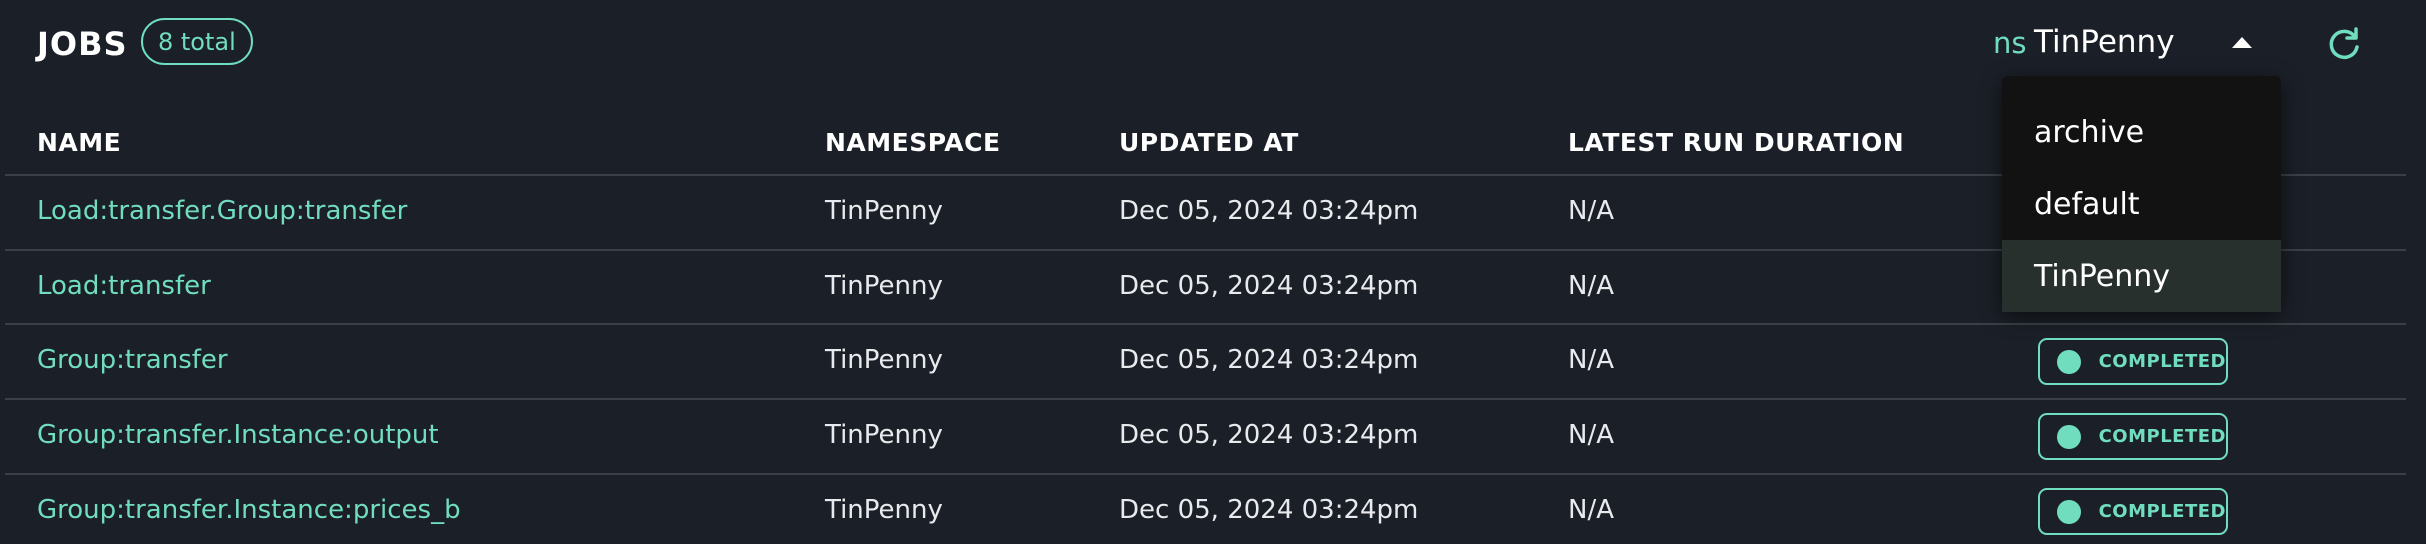 The width and height of the screenshot is (2426, 544). What do you see at coordinates (197, 41) in the screenshot?
I see `job-count-badge: 8 total` at bounding box center [197, 41].